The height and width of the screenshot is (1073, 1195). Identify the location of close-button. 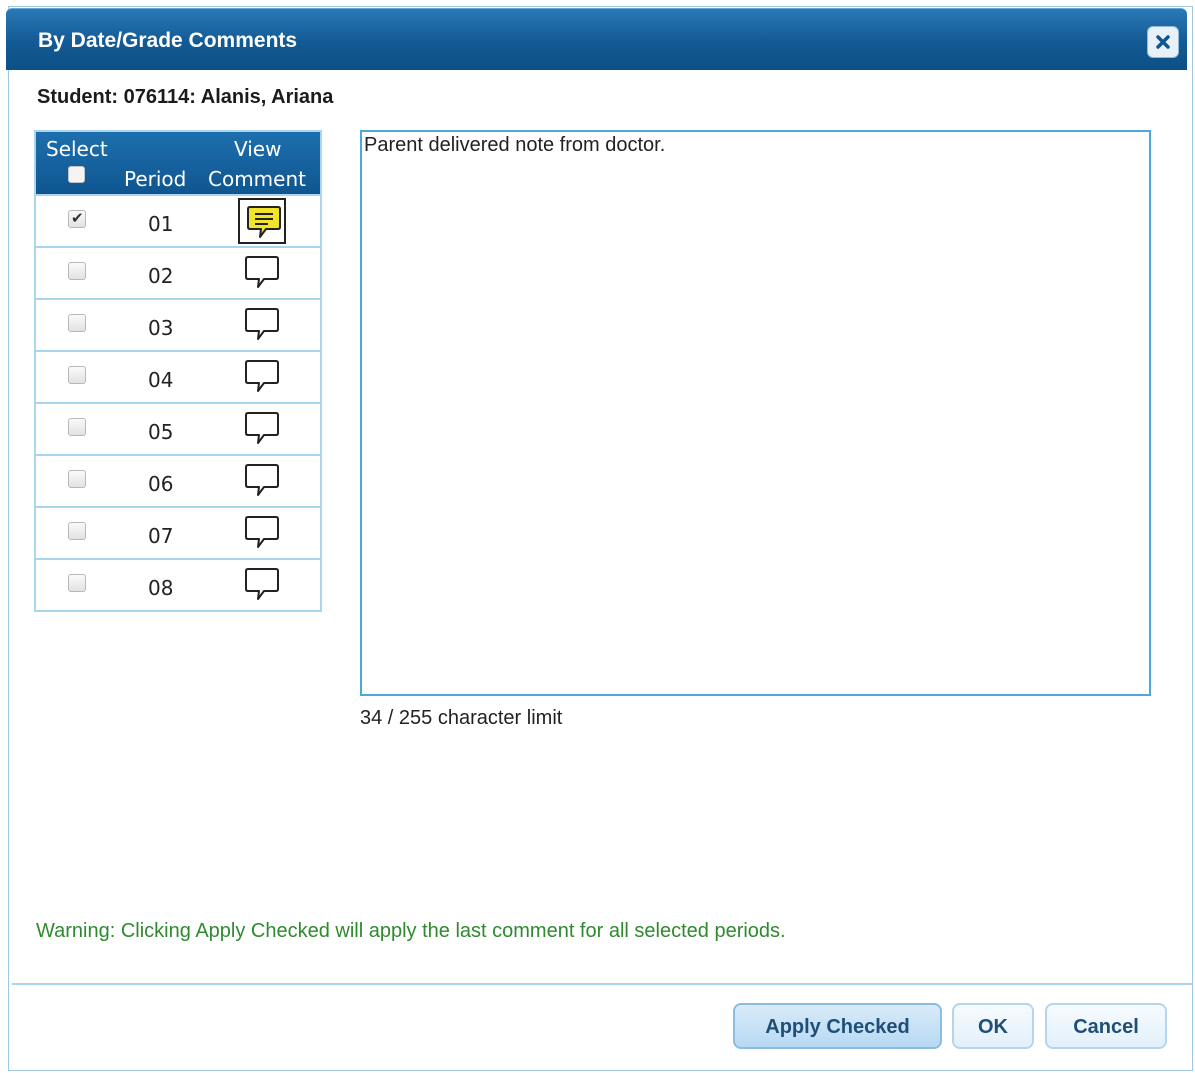
(1163, 42).